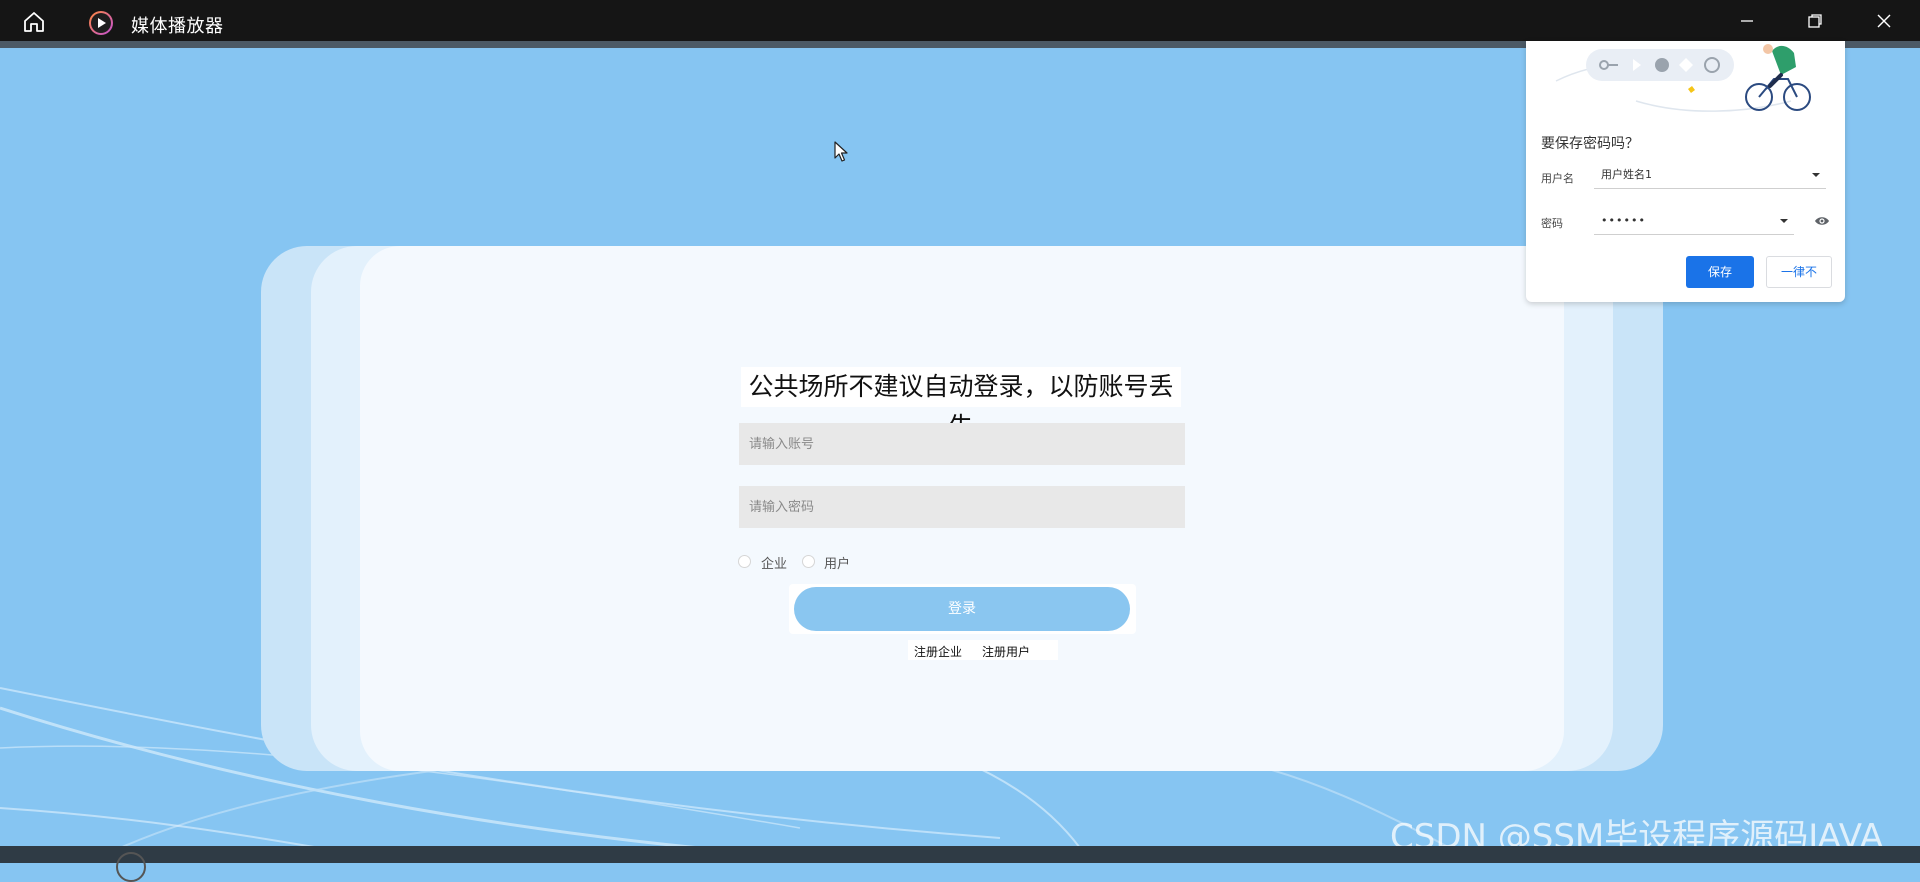  Describe the element at coordinates (774, 562) in the screenshot. I see `radio-enterprise-label: 企业` at that location.